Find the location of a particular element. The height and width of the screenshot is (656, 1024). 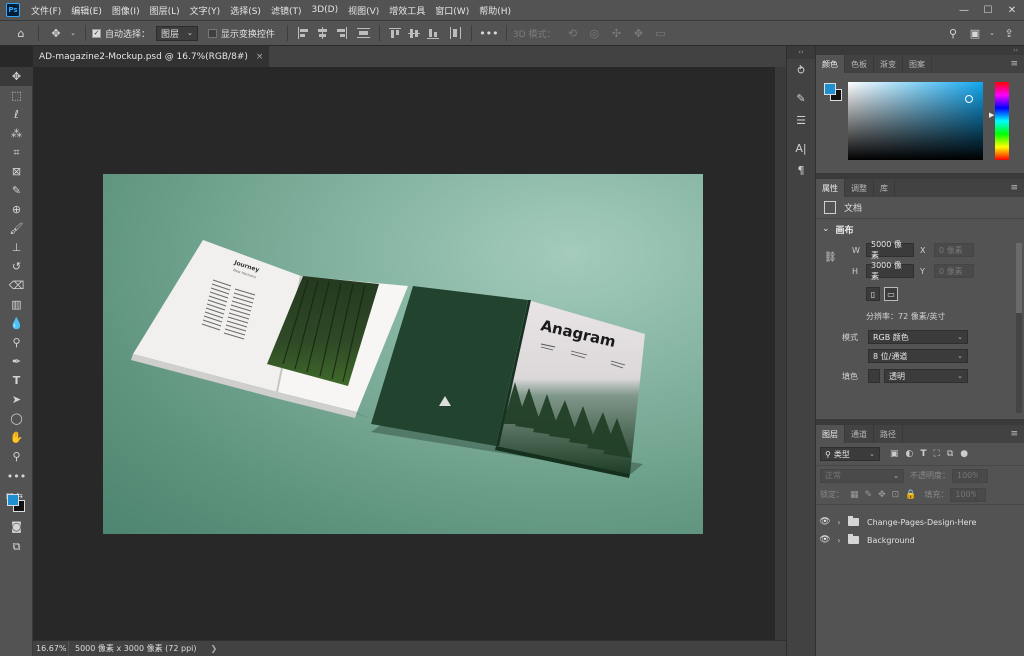

gradient-tool-icon: ▥ is located at coordinates (16, 304).